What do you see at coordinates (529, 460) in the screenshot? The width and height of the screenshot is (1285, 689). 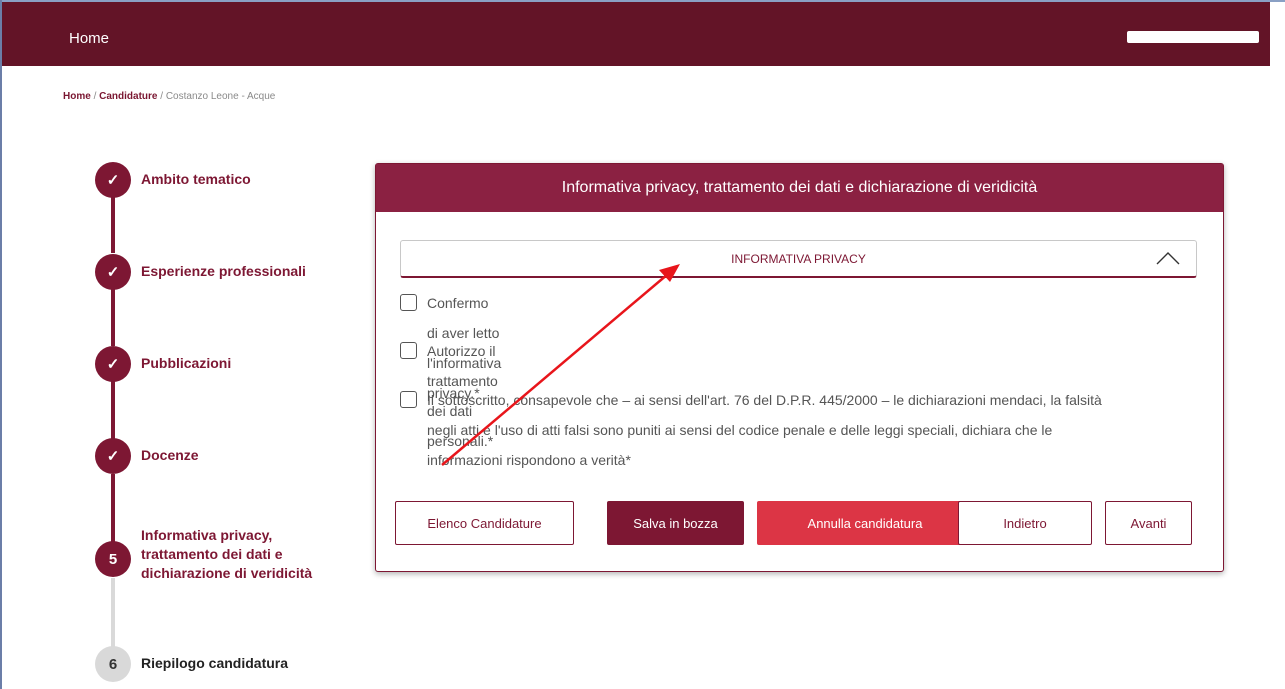 I see `checkbox-label-line: informazioni rispondono a verità*` at bounding box center [529, 460].